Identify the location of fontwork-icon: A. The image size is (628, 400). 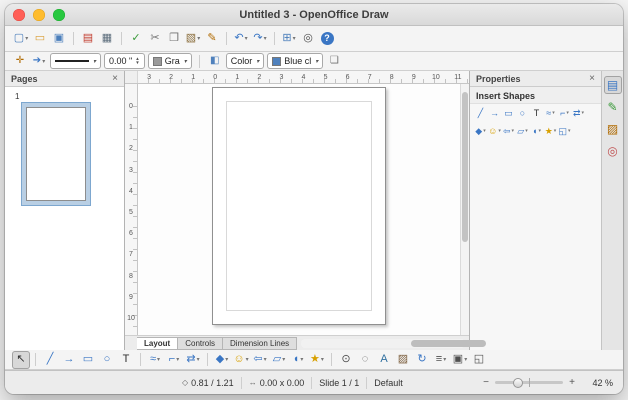
(384, 360).